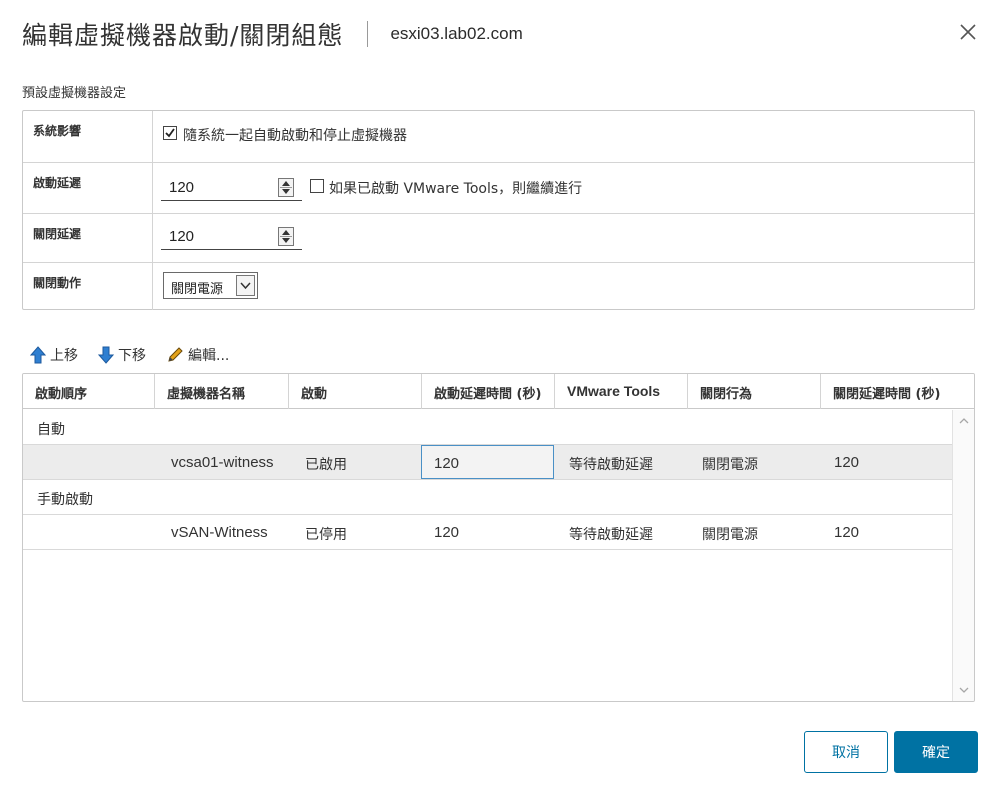 This screenshot has height=792, width=1000. Describe the element at coordinates (488, 391) in the screenshot. I see `col-start-delay: 啟動延遲時間 (秒)` at that location.